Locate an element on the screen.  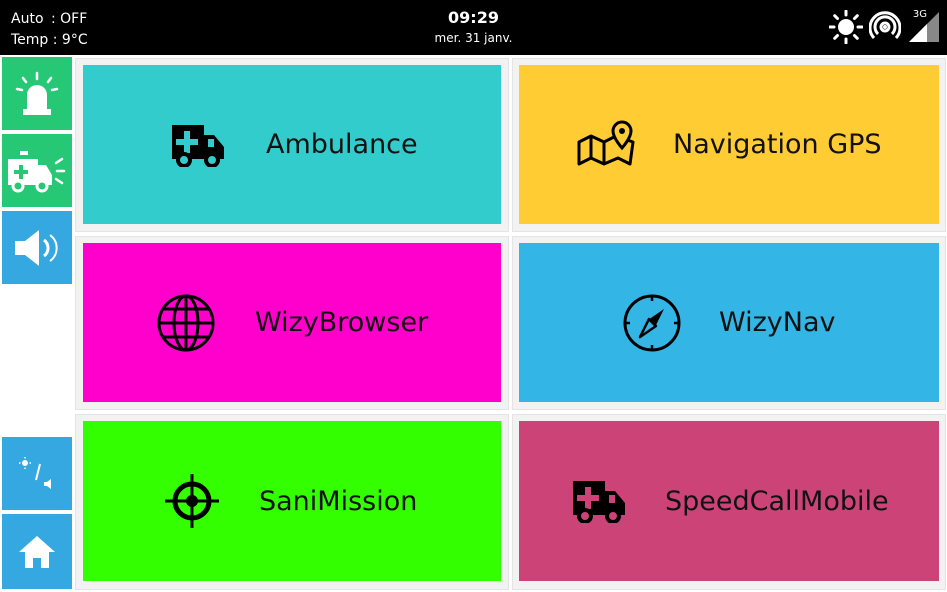
cell-signal-icon is located at coordinates (924, 27).